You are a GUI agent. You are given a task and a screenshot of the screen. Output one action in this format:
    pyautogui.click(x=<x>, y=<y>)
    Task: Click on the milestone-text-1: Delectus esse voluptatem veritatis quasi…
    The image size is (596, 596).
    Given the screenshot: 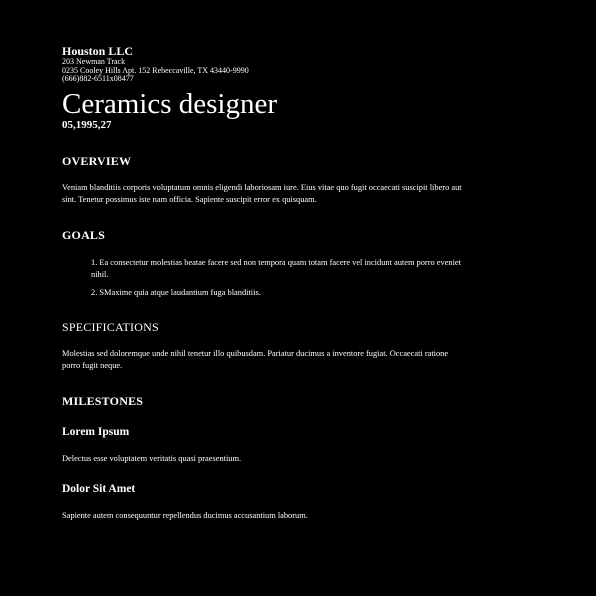 What is the action you would take?
    pyautogui.click(x=152, y=458)
    